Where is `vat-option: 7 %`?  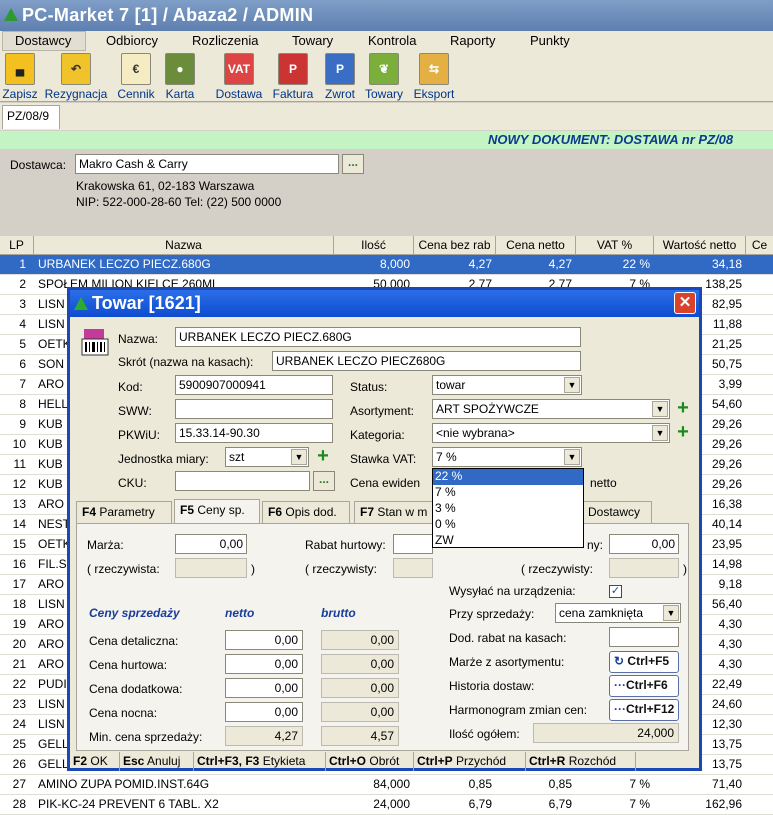
vat-option: 7 % is located at coordinates (508, 493).